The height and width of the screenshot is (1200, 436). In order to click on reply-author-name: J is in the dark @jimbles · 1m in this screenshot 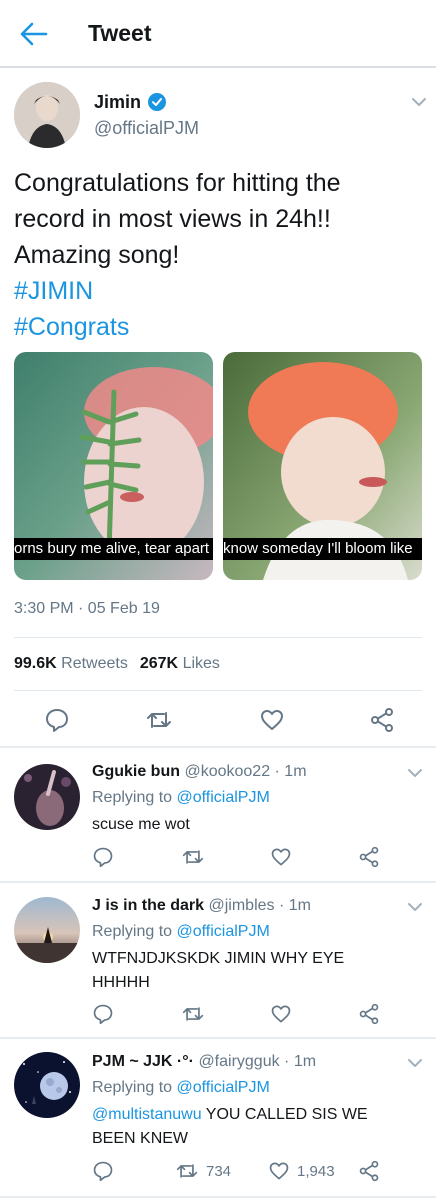, I will do `click(201, 906)`.